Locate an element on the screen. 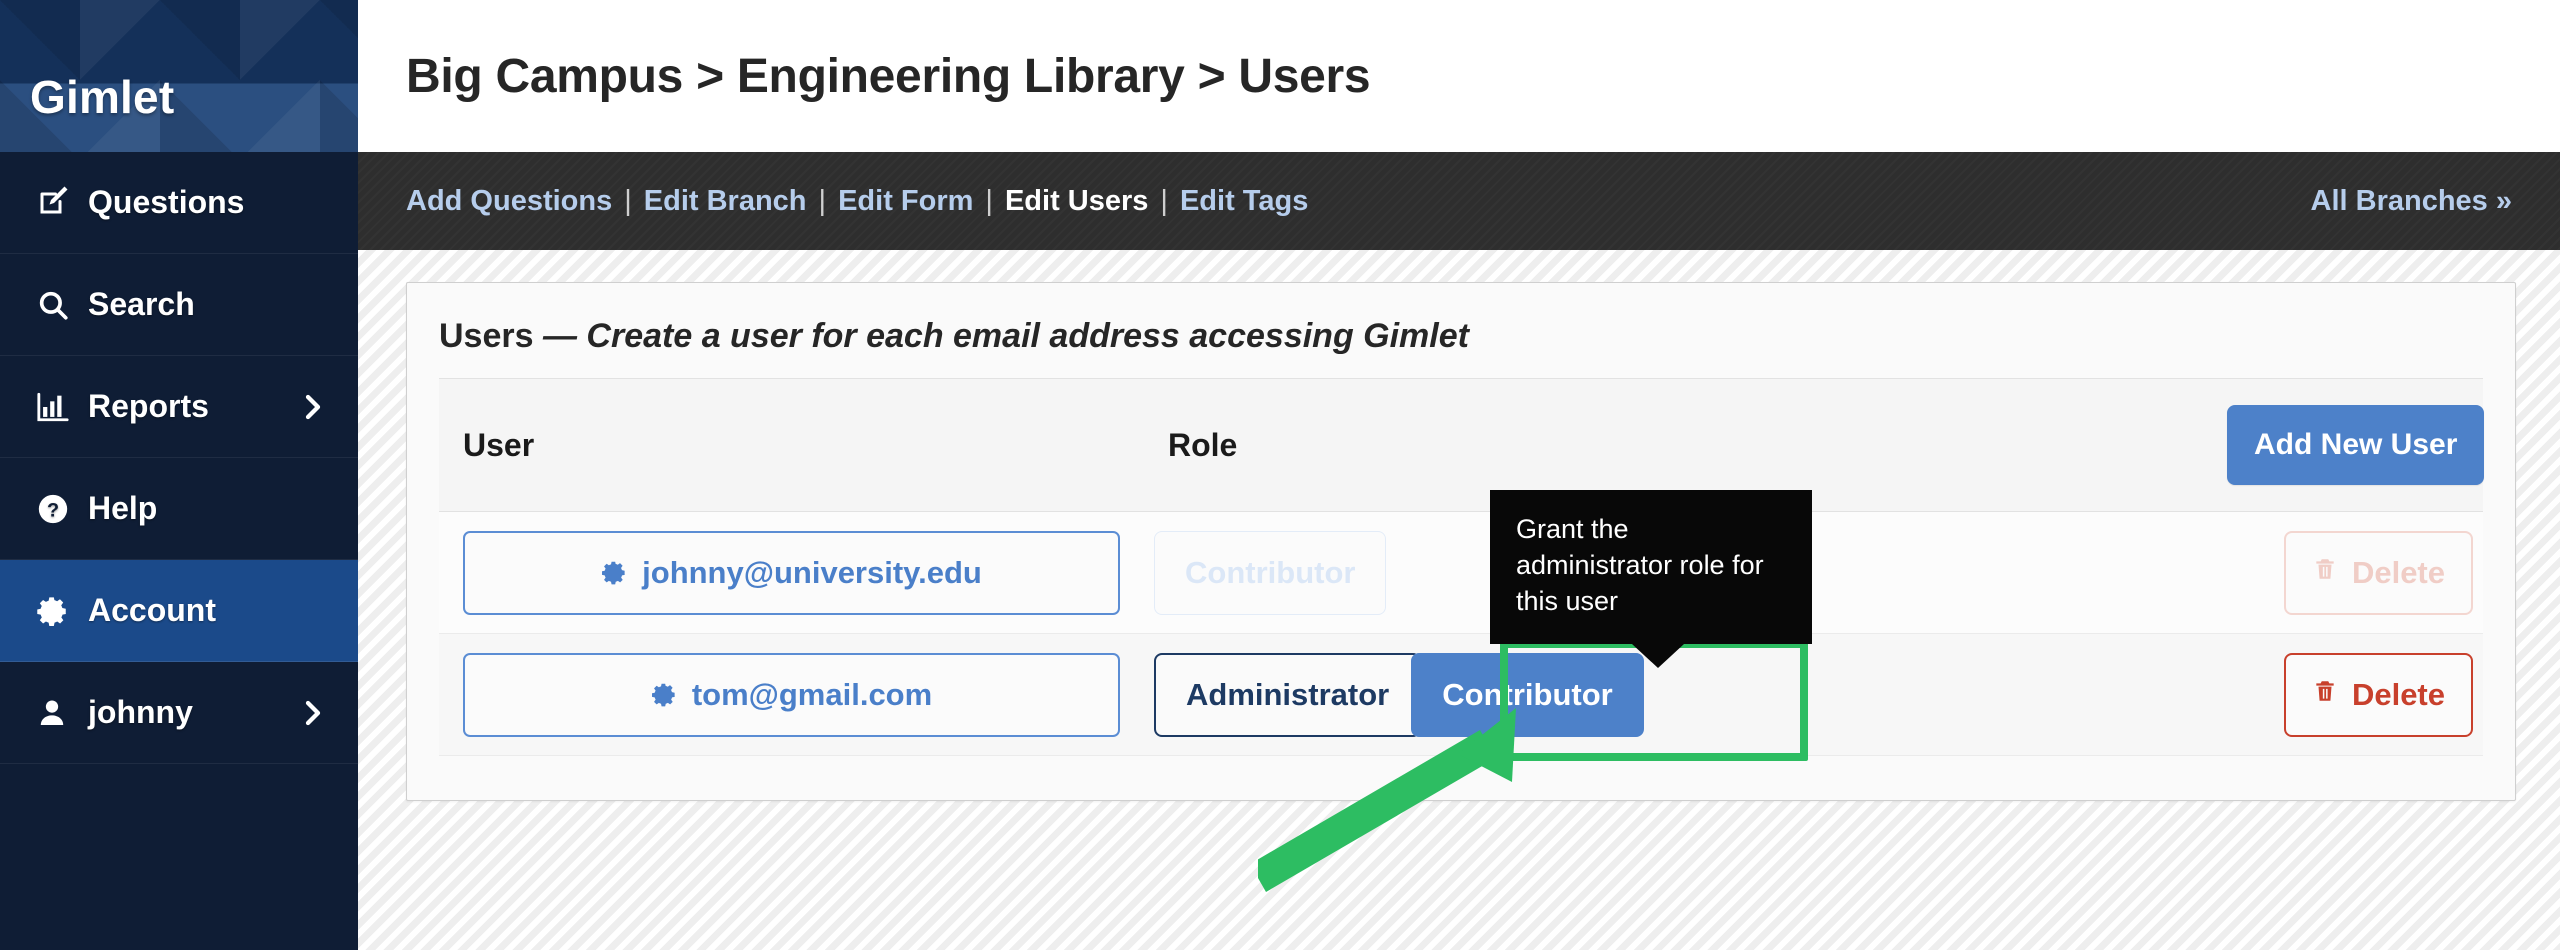 The height and width of the screenshot is (950, 2560). users-table-head: User Role Add New User is located at coordinates (1462, 445).